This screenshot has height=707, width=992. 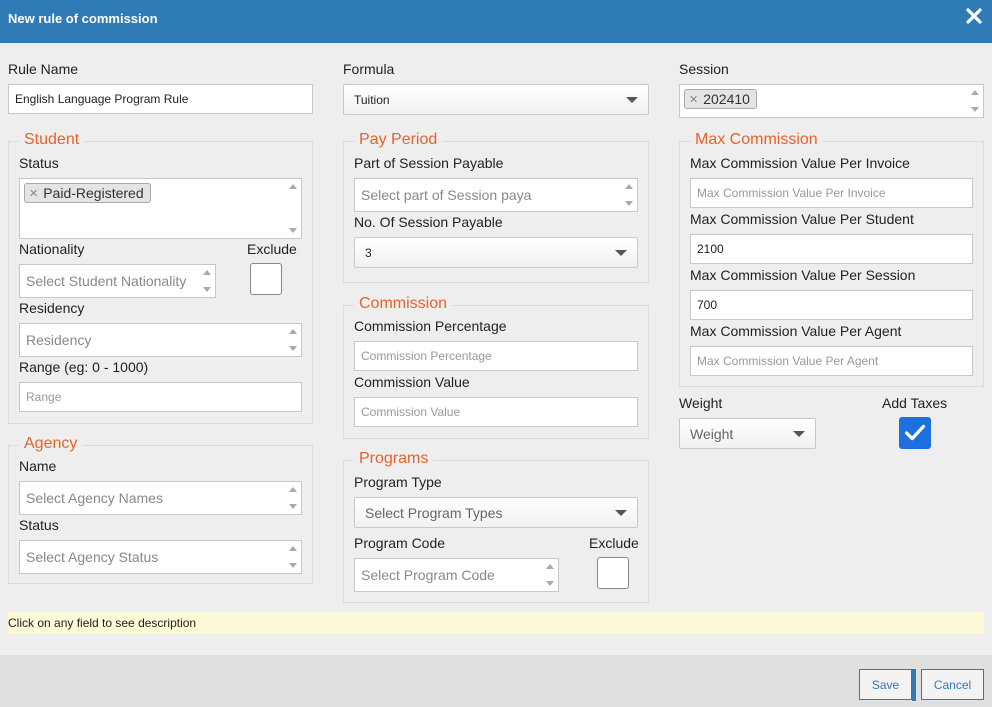 I want to click on max-per-agent-label: Max Commission Value Per Agent, so click(x=796, y=331).